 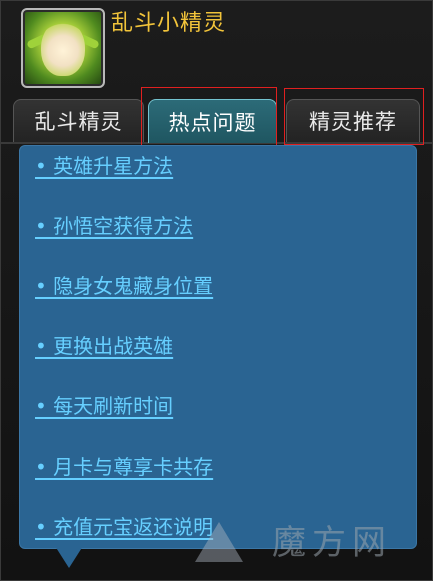 I want to click on tab-elf-recommend: 精灵推荐, so click(x=353, y=120).